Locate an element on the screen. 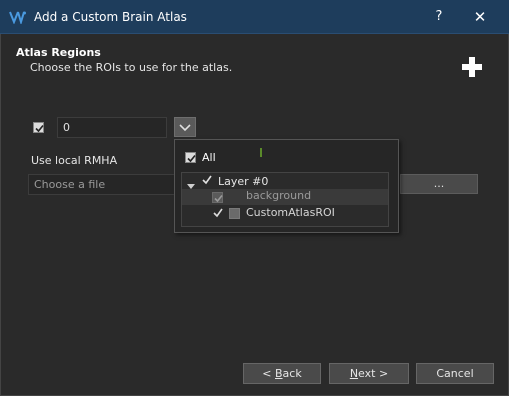 The width and height of the screenshot is (509, 396). custom-roi-label: CustomAtlasROI is located at coordinates (290, 212).